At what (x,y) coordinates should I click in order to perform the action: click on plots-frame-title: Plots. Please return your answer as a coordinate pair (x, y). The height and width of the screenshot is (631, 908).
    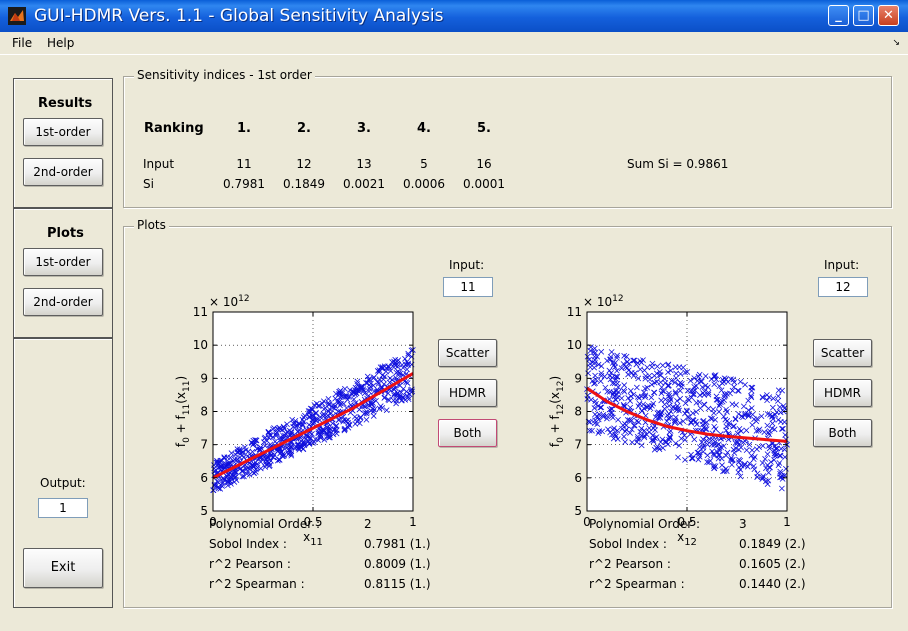
    Looking at the image, I should click on (151, 225).